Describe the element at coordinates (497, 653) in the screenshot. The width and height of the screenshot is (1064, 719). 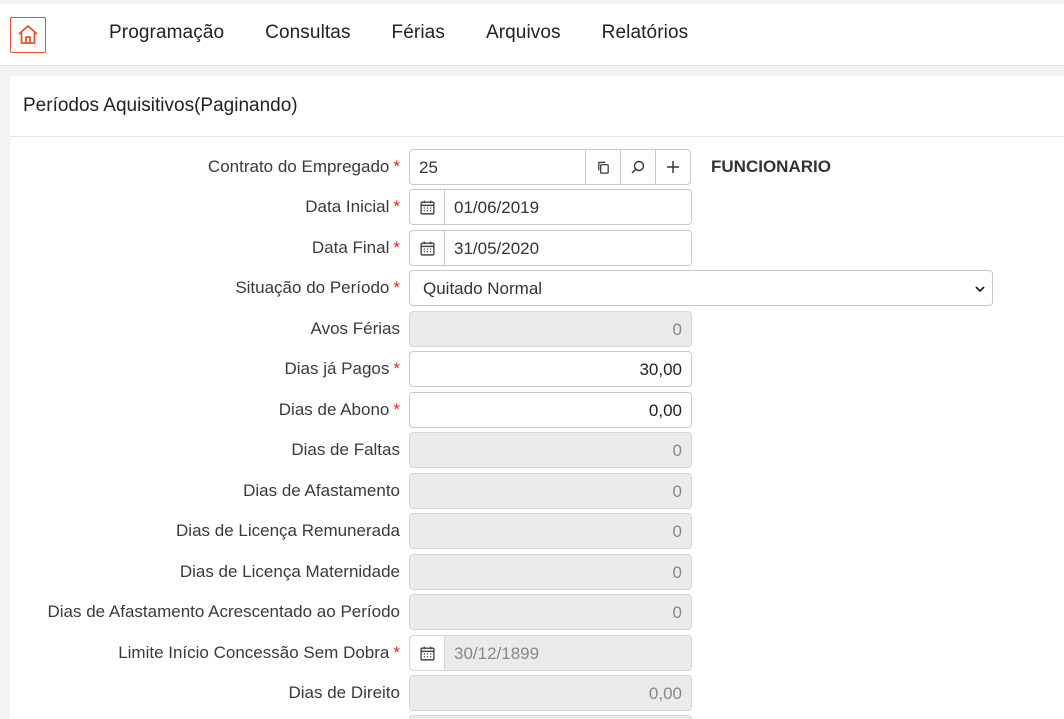
I see `limite-concessao-value: 30/12/1899` at that location.